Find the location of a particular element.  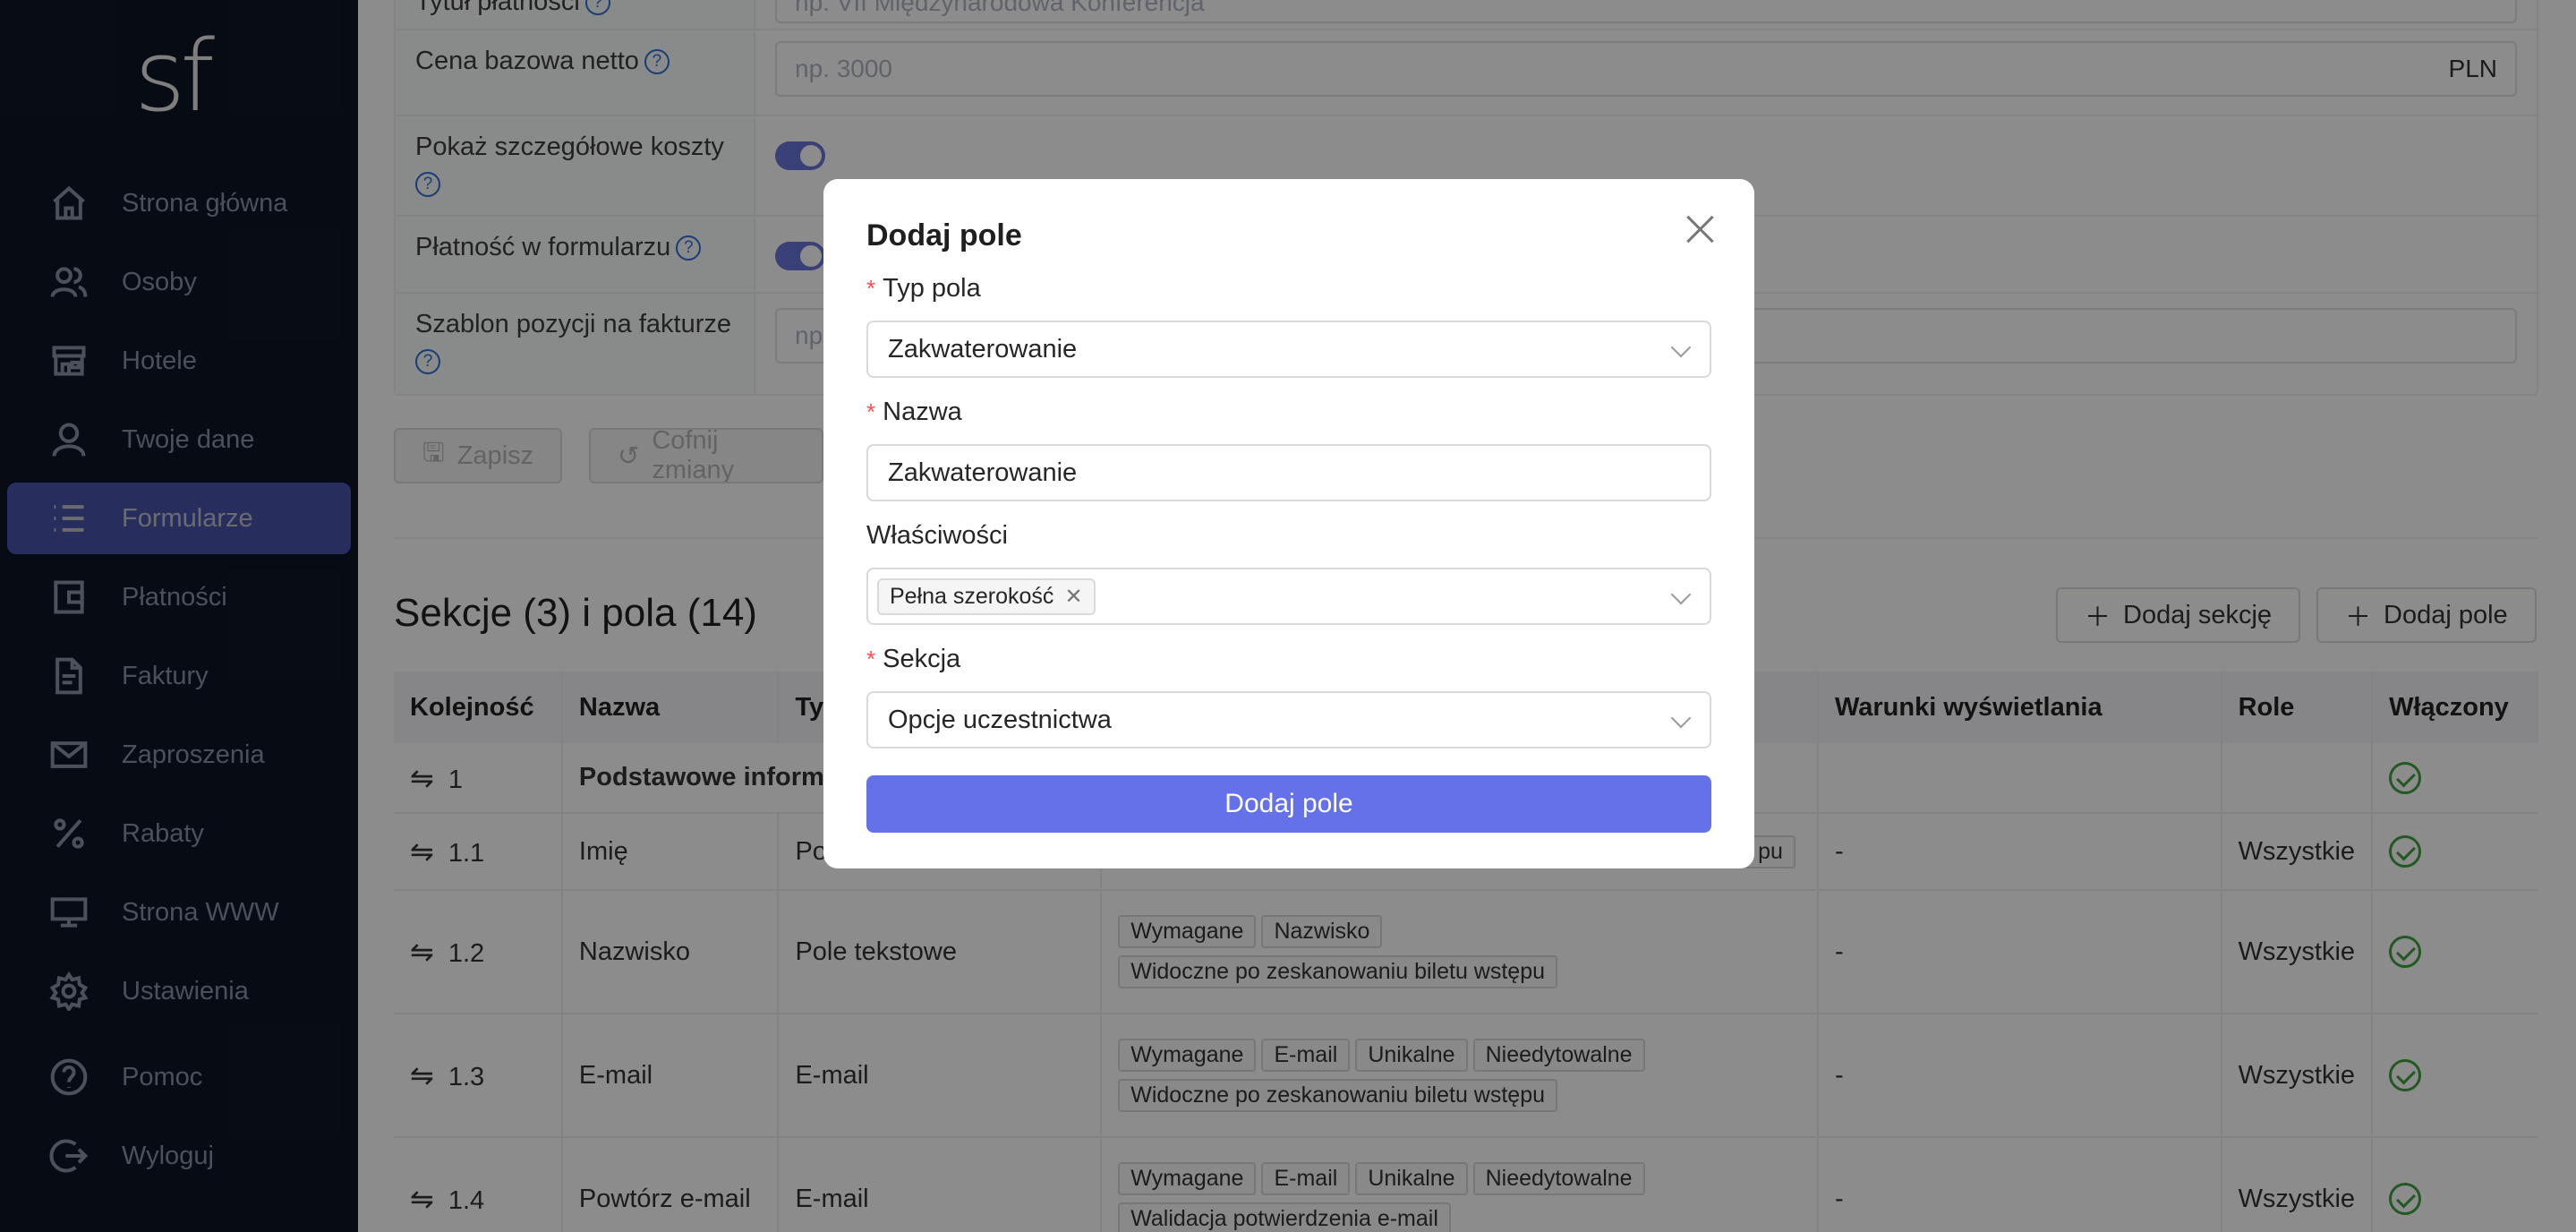

modal-title: Dodaj pole is located at coordinates (944, 235).